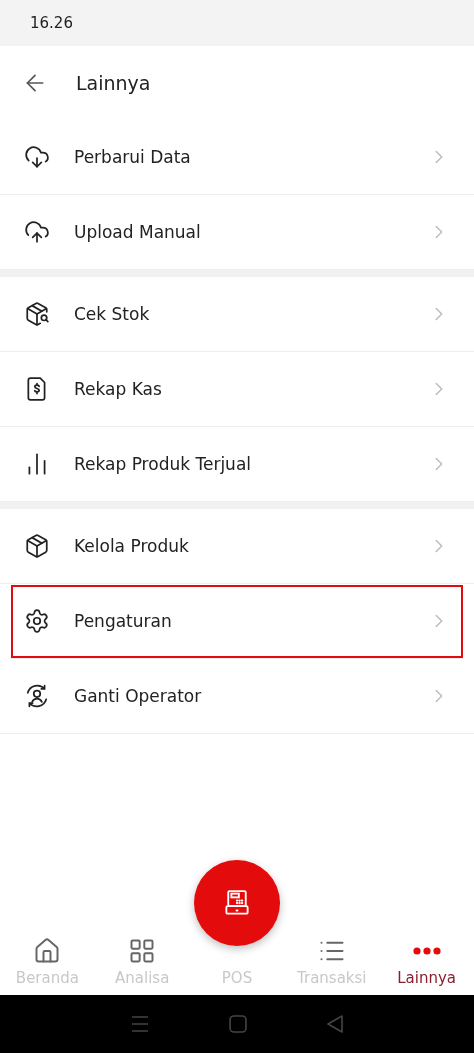  I want to click on box-icon, so click(37, 546).